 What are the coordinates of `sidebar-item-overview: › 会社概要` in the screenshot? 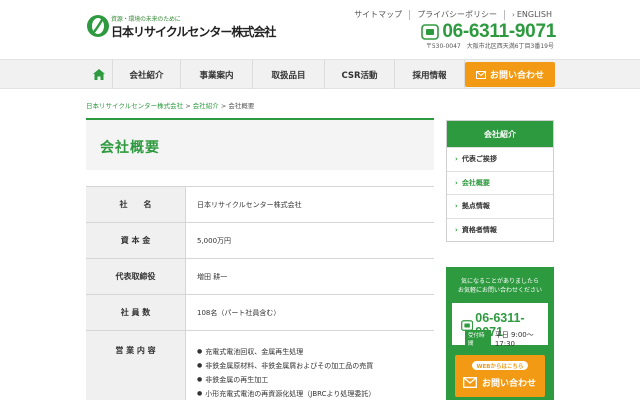 It's located at (500, 182).